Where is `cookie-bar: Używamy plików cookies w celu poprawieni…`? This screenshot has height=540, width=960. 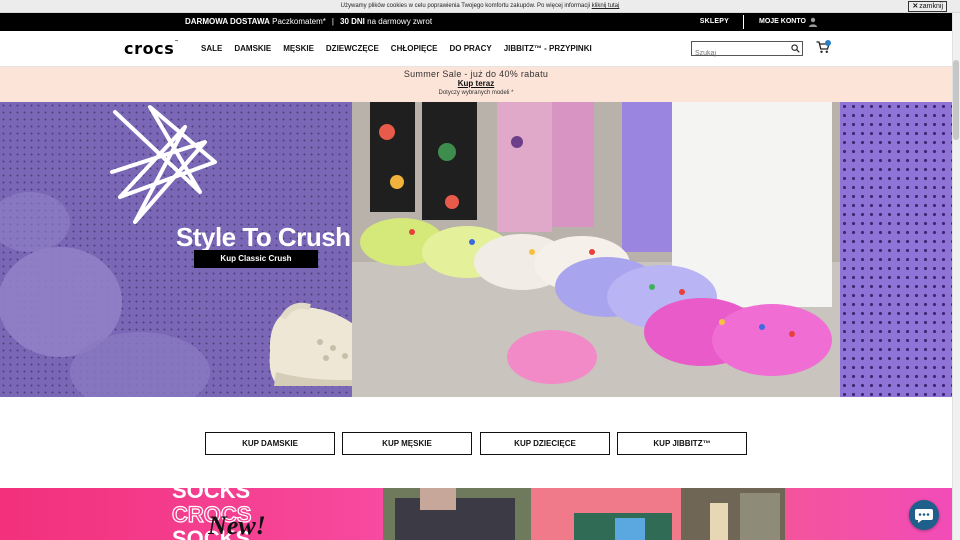 cookie-bar: Używamy plików cookies w celu poprawieni… is located at coordinates (480, 6).